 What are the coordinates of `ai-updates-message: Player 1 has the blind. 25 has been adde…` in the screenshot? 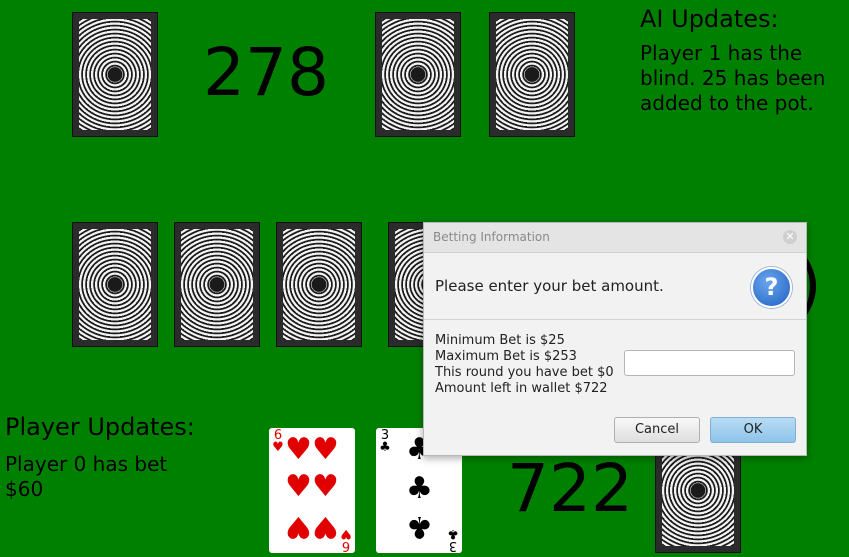 It's located at (733, 78).